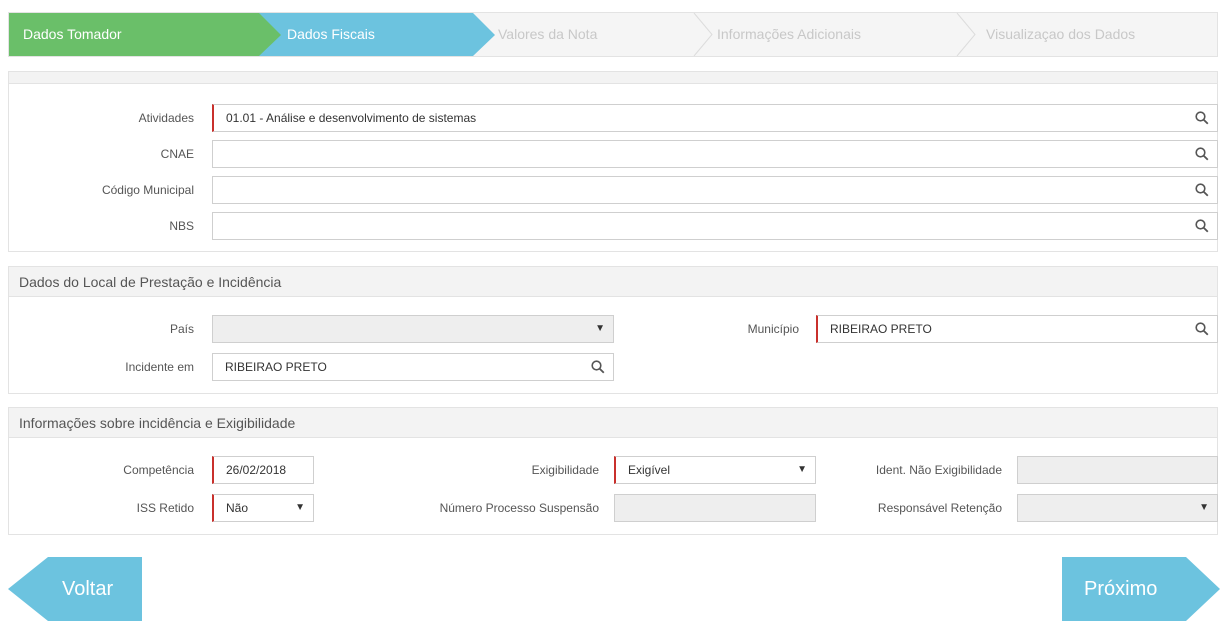 This screenshot has width=1220, height=621. I want to click on iss-retido-select: Não ▼, so click(263, 508).